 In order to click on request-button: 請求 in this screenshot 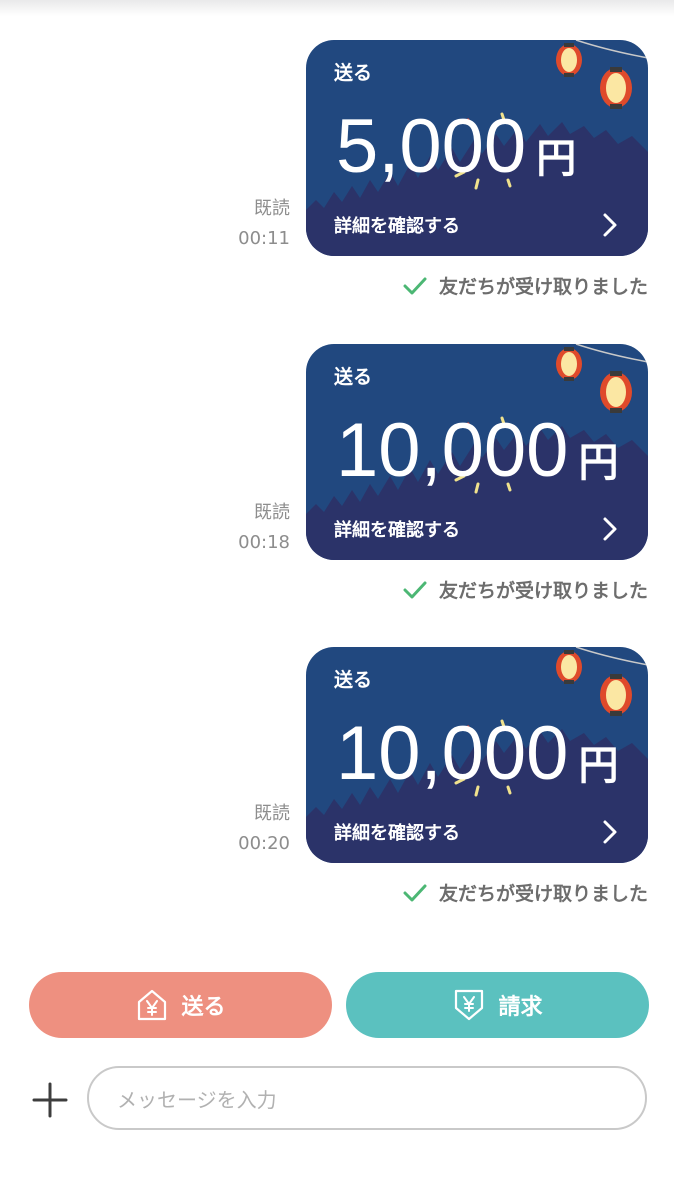, I will do `click(497, 1005)`.